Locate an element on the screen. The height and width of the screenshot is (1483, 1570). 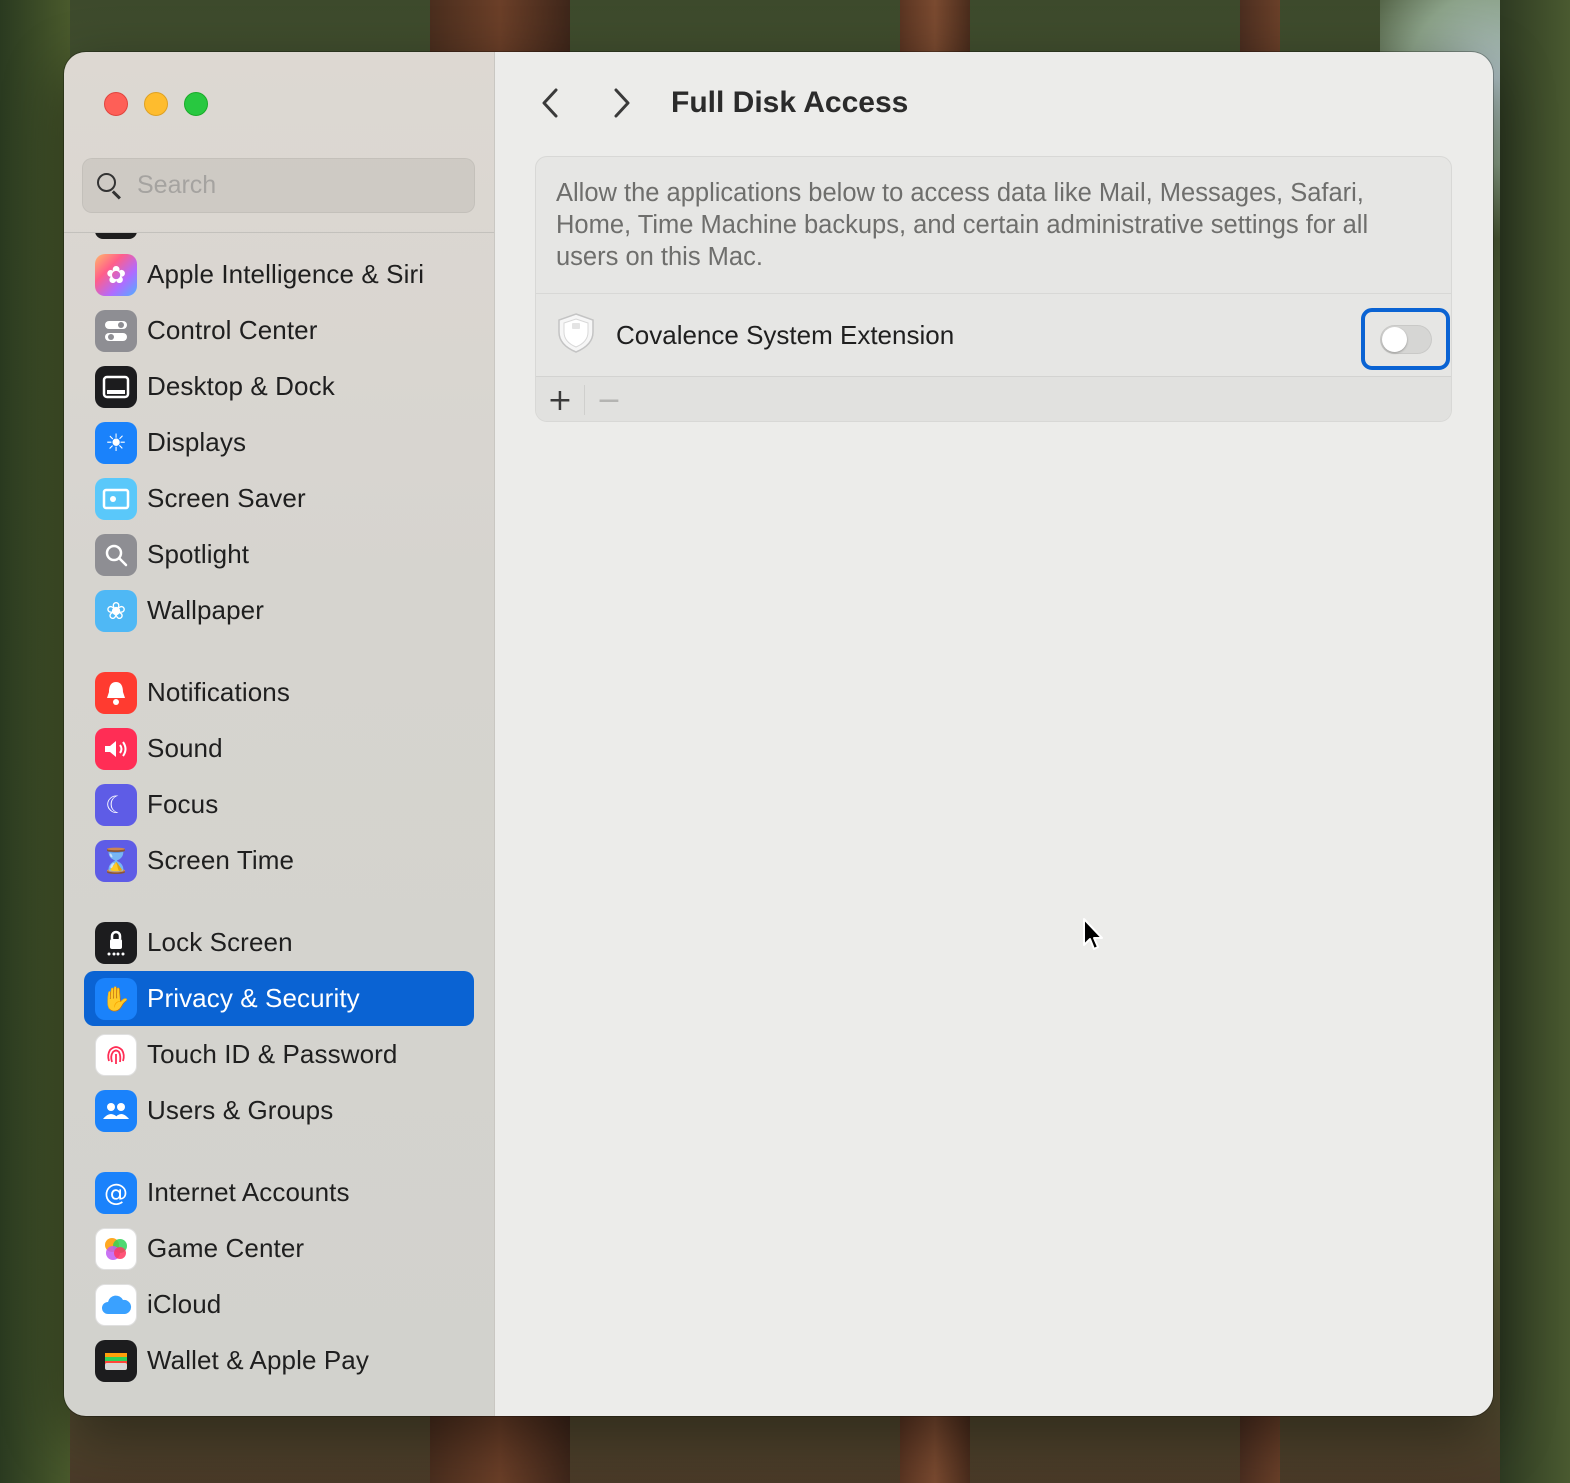
extension-shield-icon is located at coordinates (576, 335).